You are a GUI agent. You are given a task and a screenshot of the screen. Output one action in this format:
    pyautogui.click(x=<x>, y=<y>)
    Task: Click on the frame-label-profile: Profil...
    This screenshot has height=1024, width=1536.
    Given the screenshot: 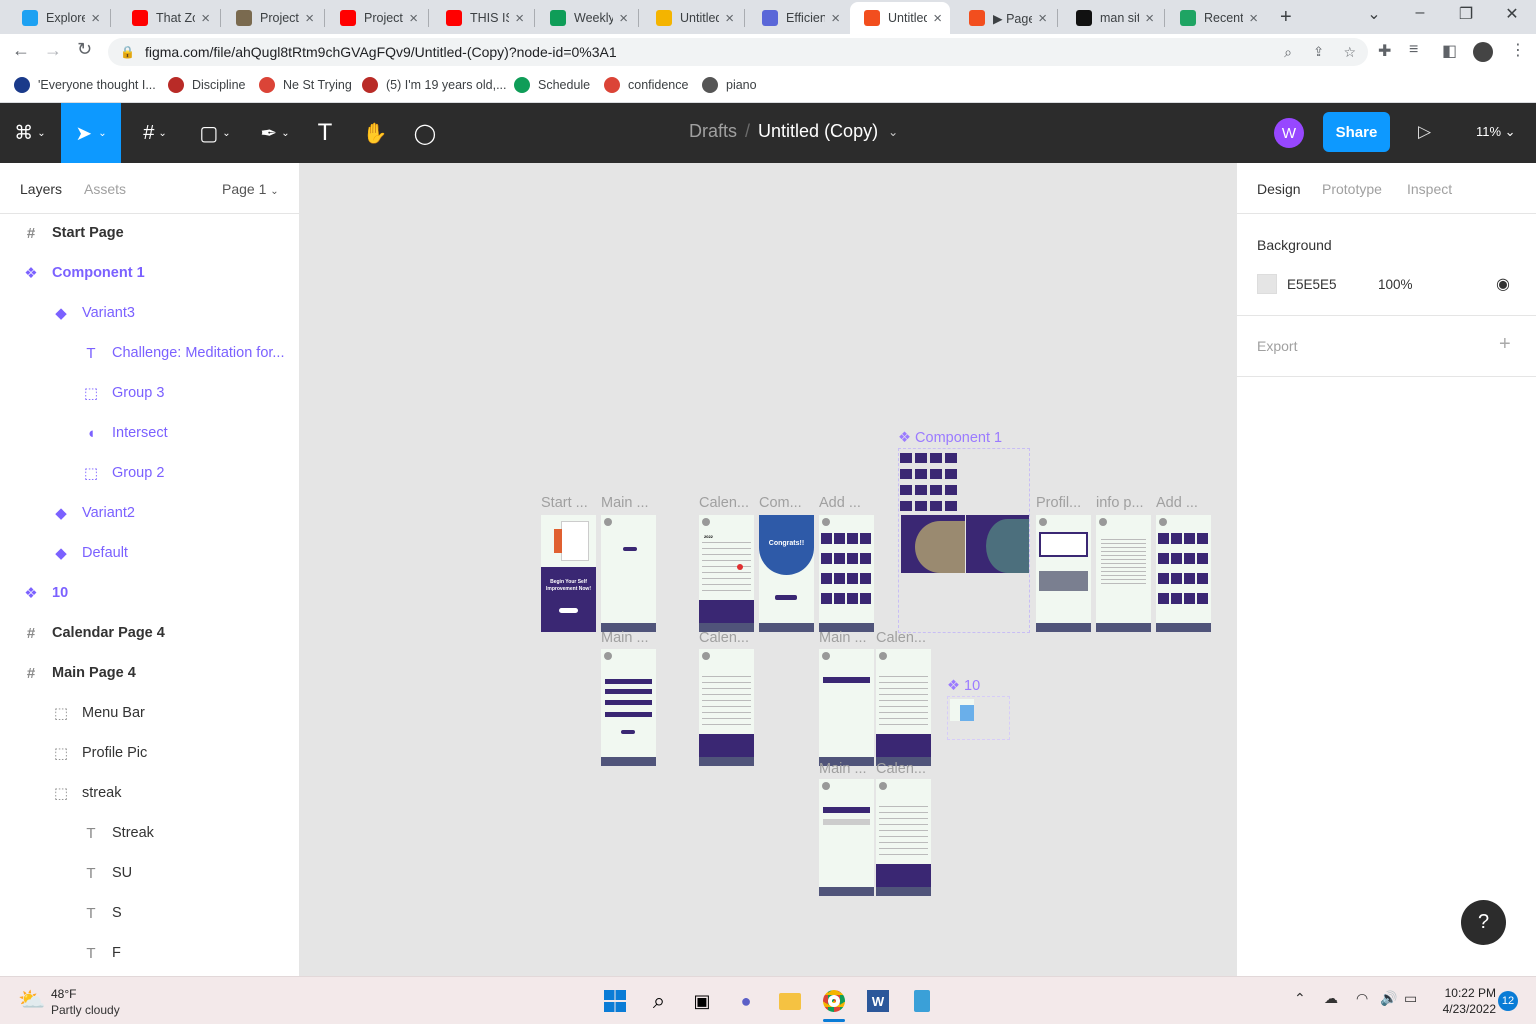 What is the action you would take?
    pyautogui.click(x=1058, y=503)
    